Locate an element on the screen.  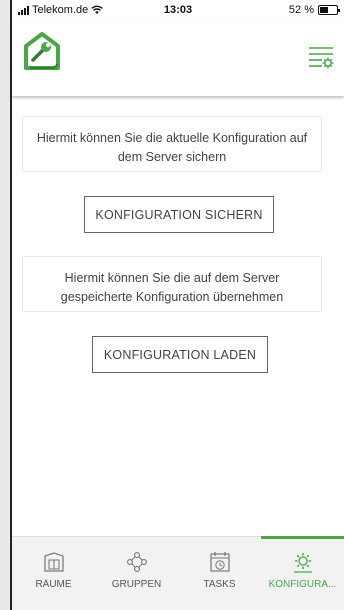
rooms-icon is located at coordinates (53, 562).